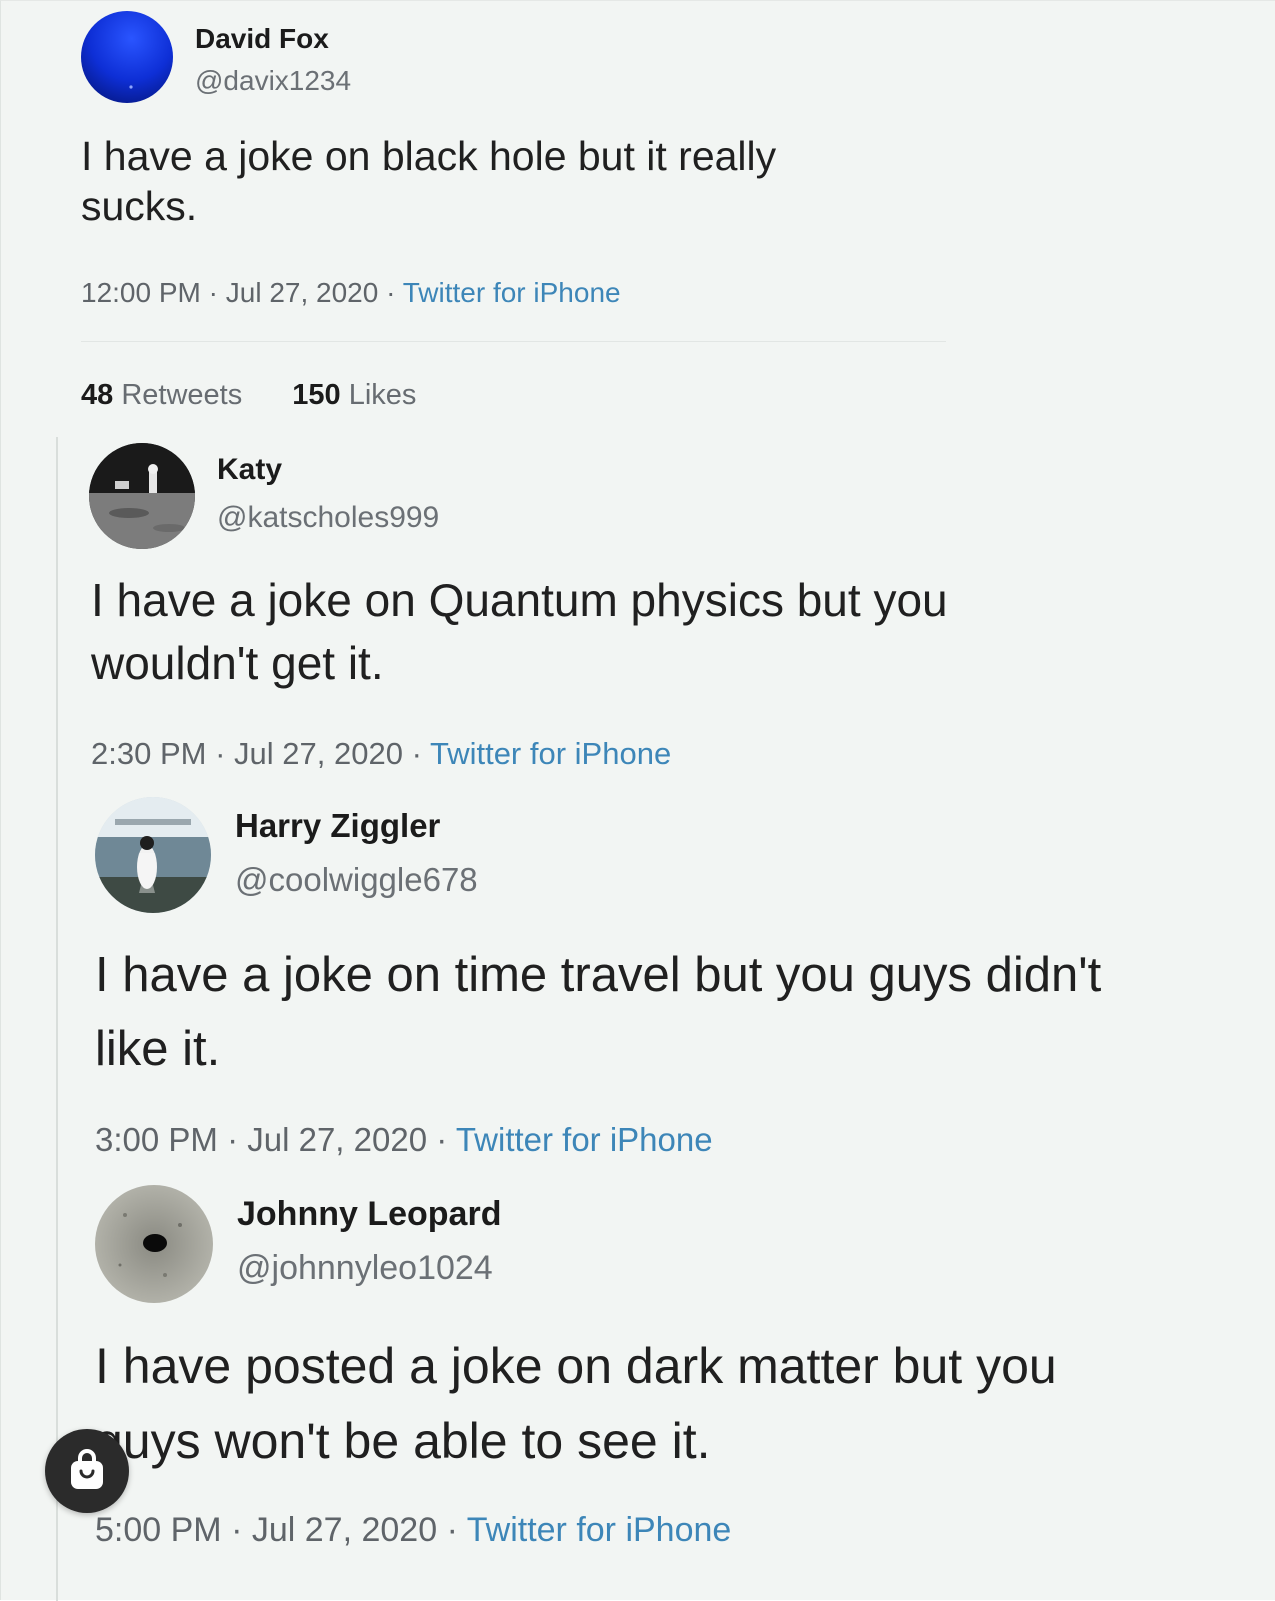  I want to click on likes-stat: 150 Likes, so click(354, 395).